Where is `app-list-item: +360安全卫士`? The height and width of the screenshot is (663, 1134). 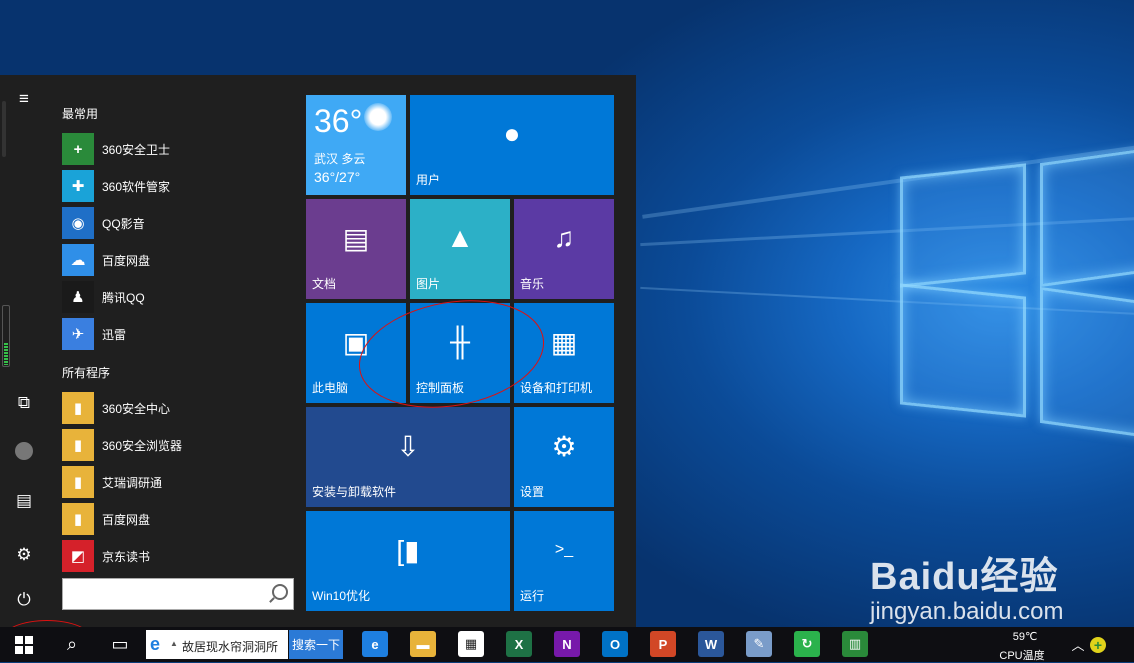
app-list-item: +360安全卫士 is located at coordinates (177, 149).